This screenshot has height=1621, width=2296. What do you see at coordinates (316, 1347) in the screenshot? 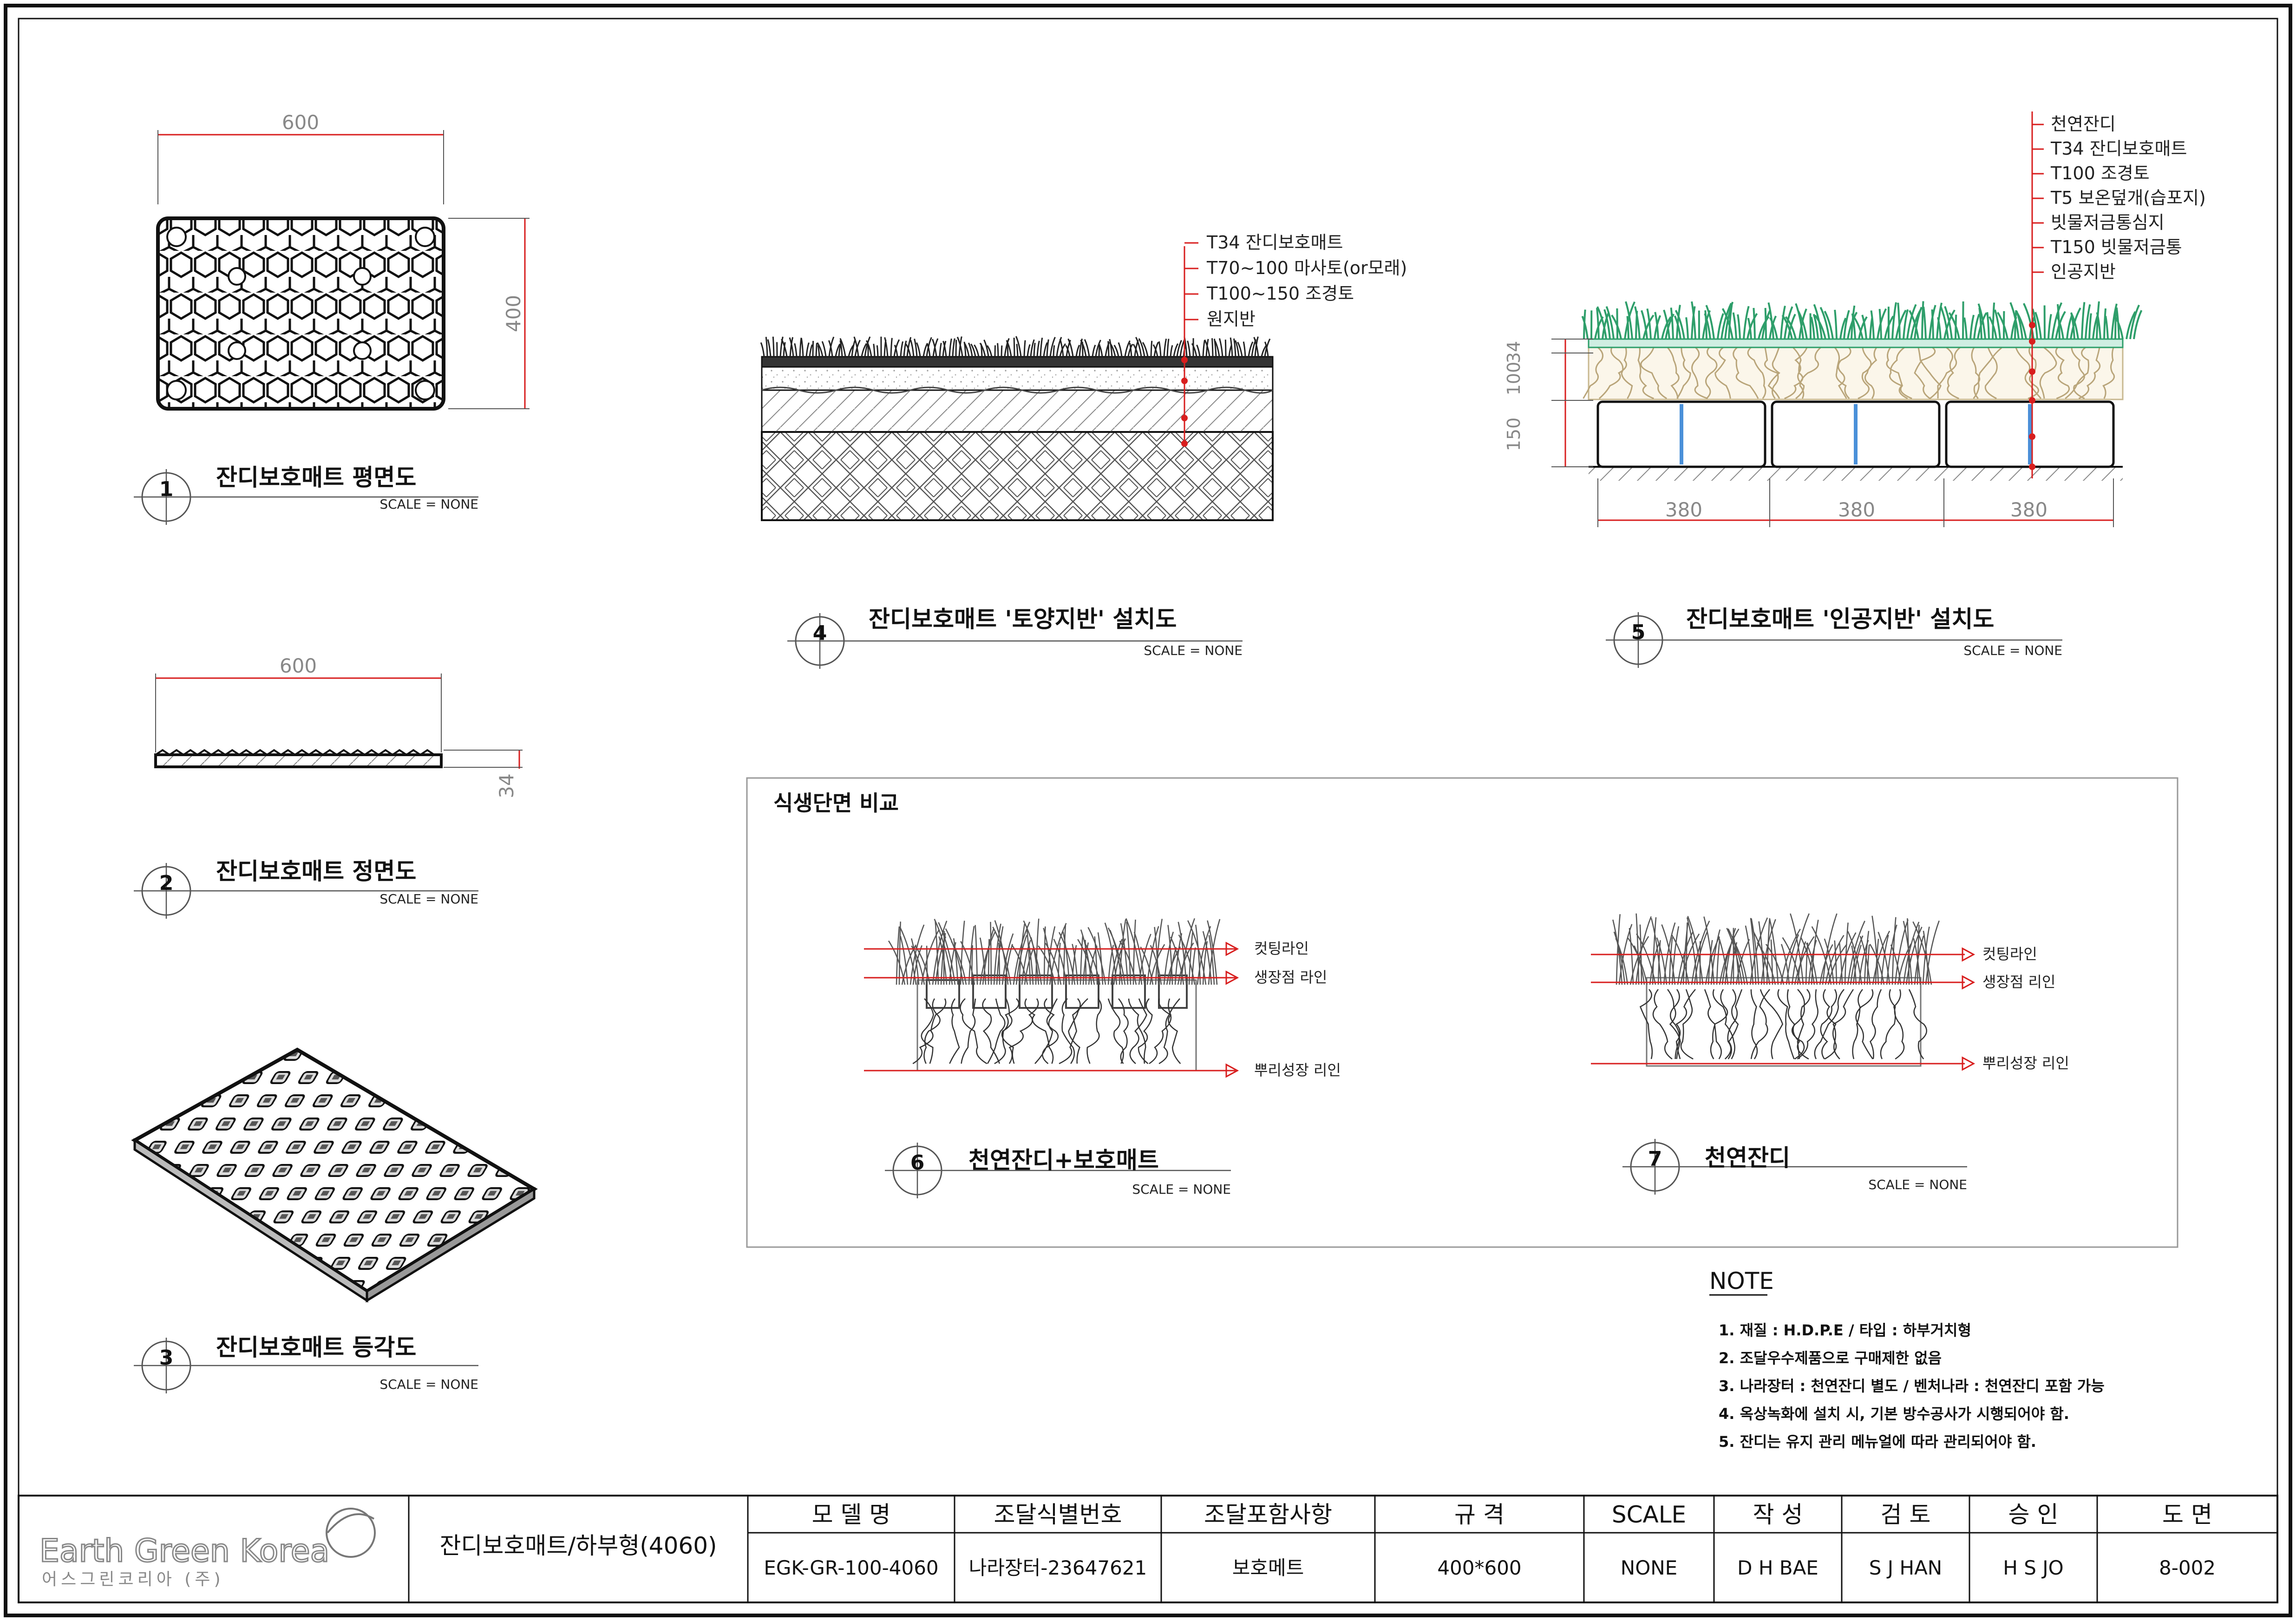
I see `view-title-text: 잔디보호매트 등각도` at bounding box center [316, 1347].